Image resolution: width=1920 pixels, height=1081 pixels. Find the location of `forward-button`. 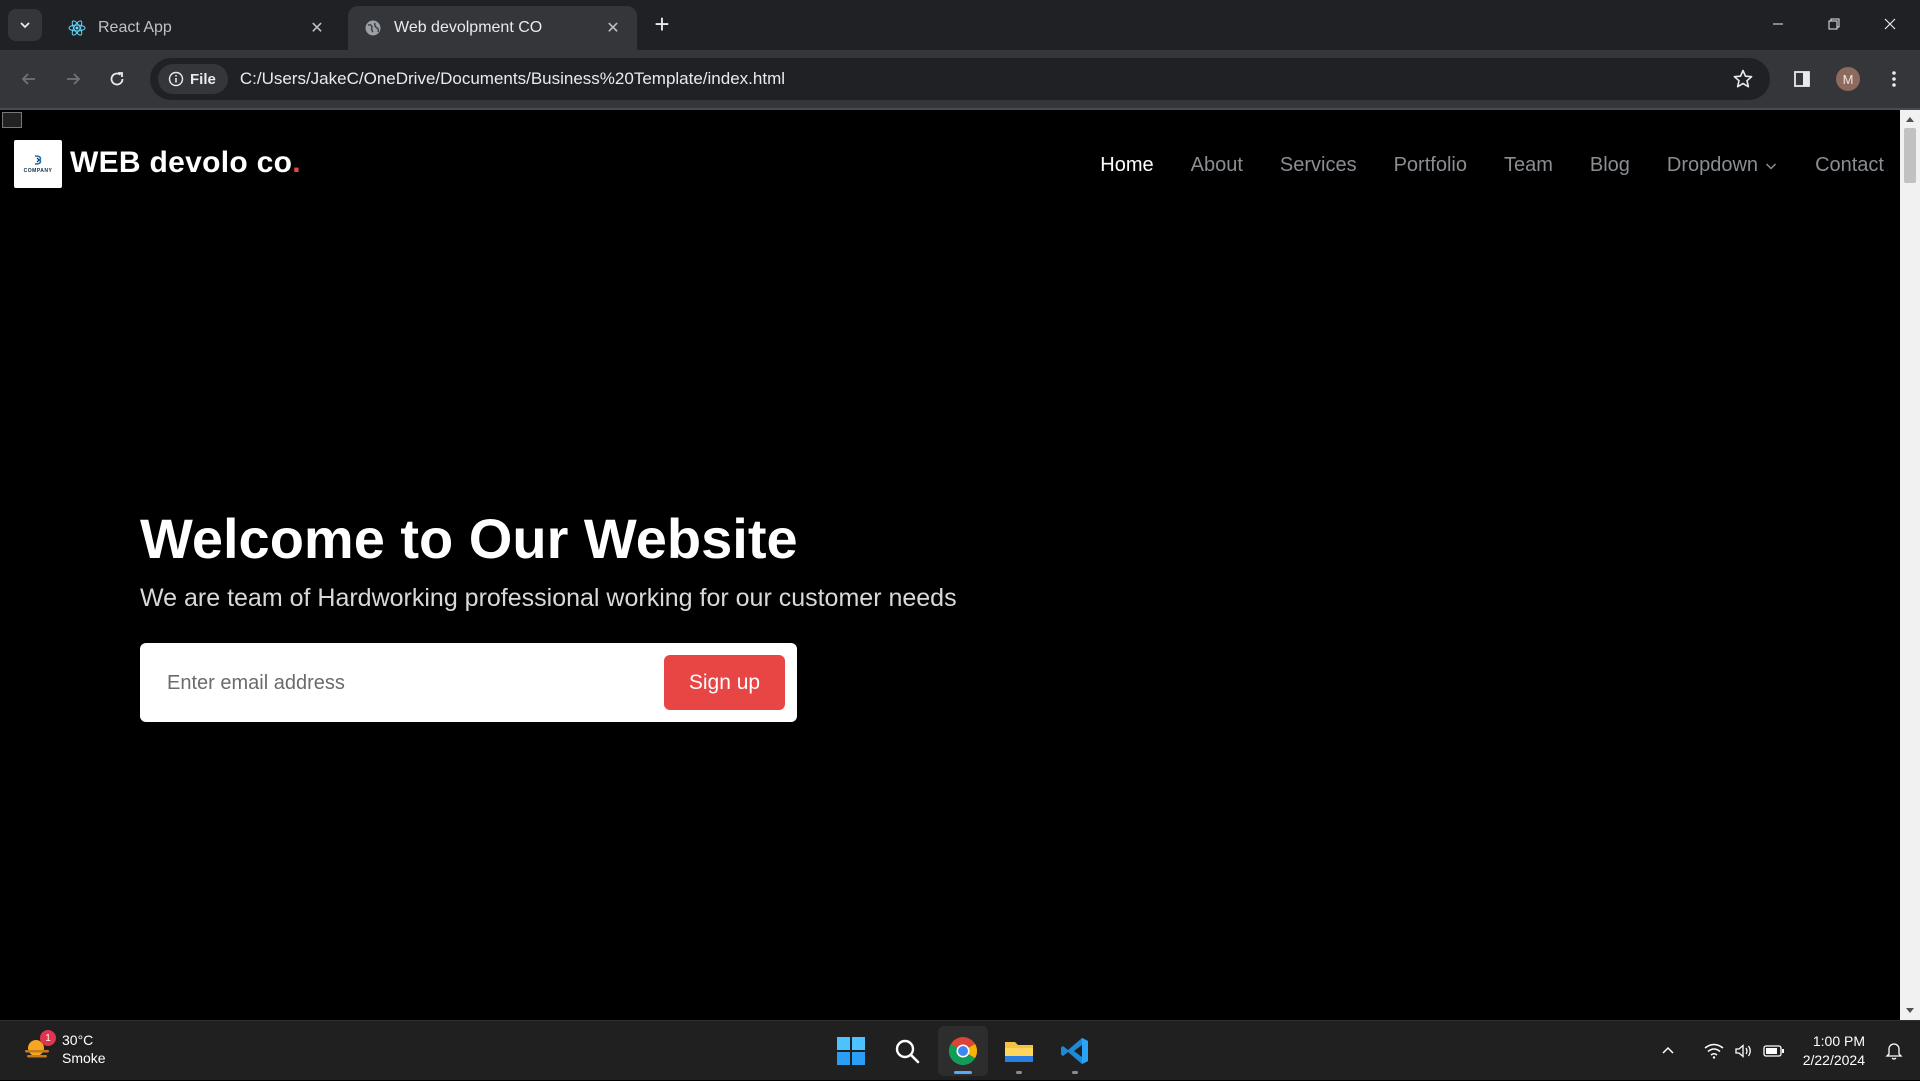

forward-button is located at coordinates (73, 79).